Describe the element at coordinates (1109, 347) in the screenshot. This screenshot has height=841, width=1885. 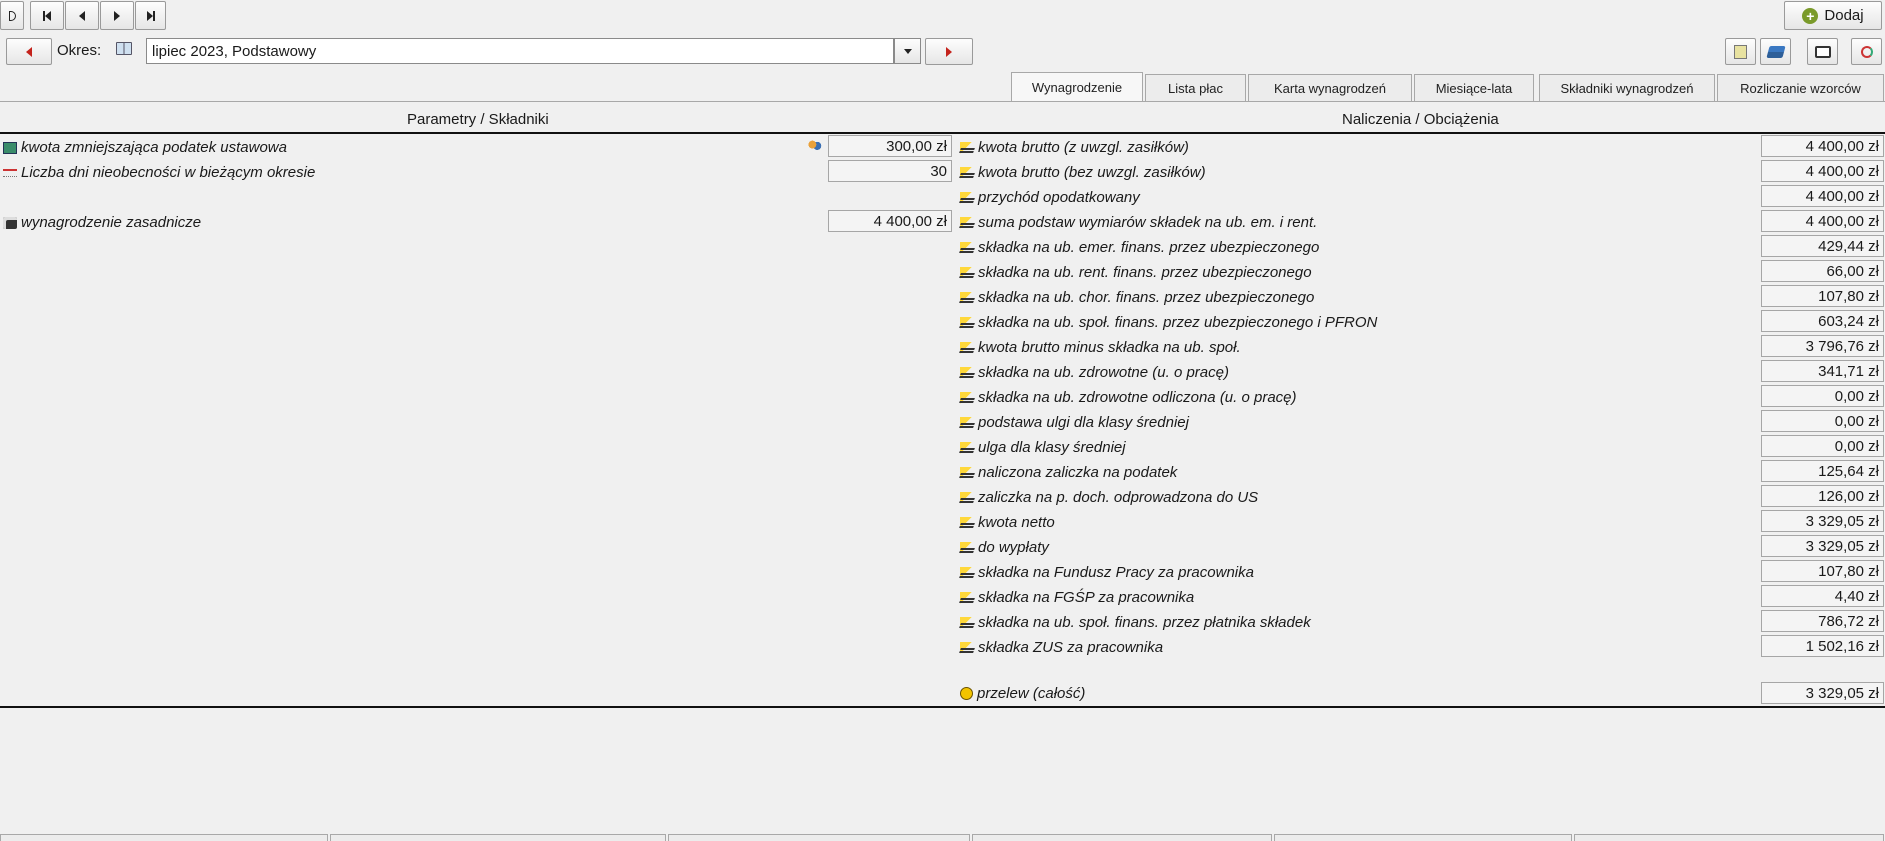
I see `right-row-label: kwota brutto minus składka na ub. społ.` at that location.